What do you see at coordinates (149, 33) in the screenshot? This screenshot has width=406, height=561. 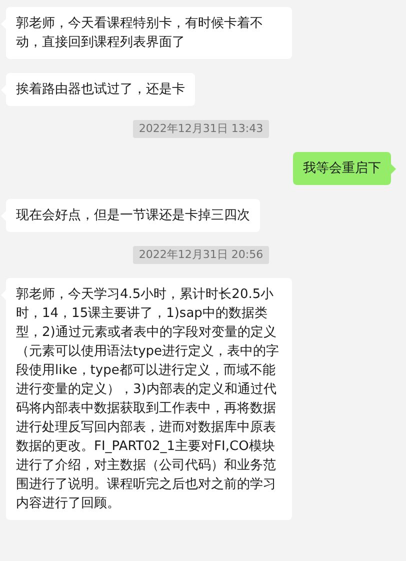 I see `message-bubble: 郭老师，今天看课程特别卡，有时候卡着不动，直接回到课程列表界面了` at bounding box center [149, 33].